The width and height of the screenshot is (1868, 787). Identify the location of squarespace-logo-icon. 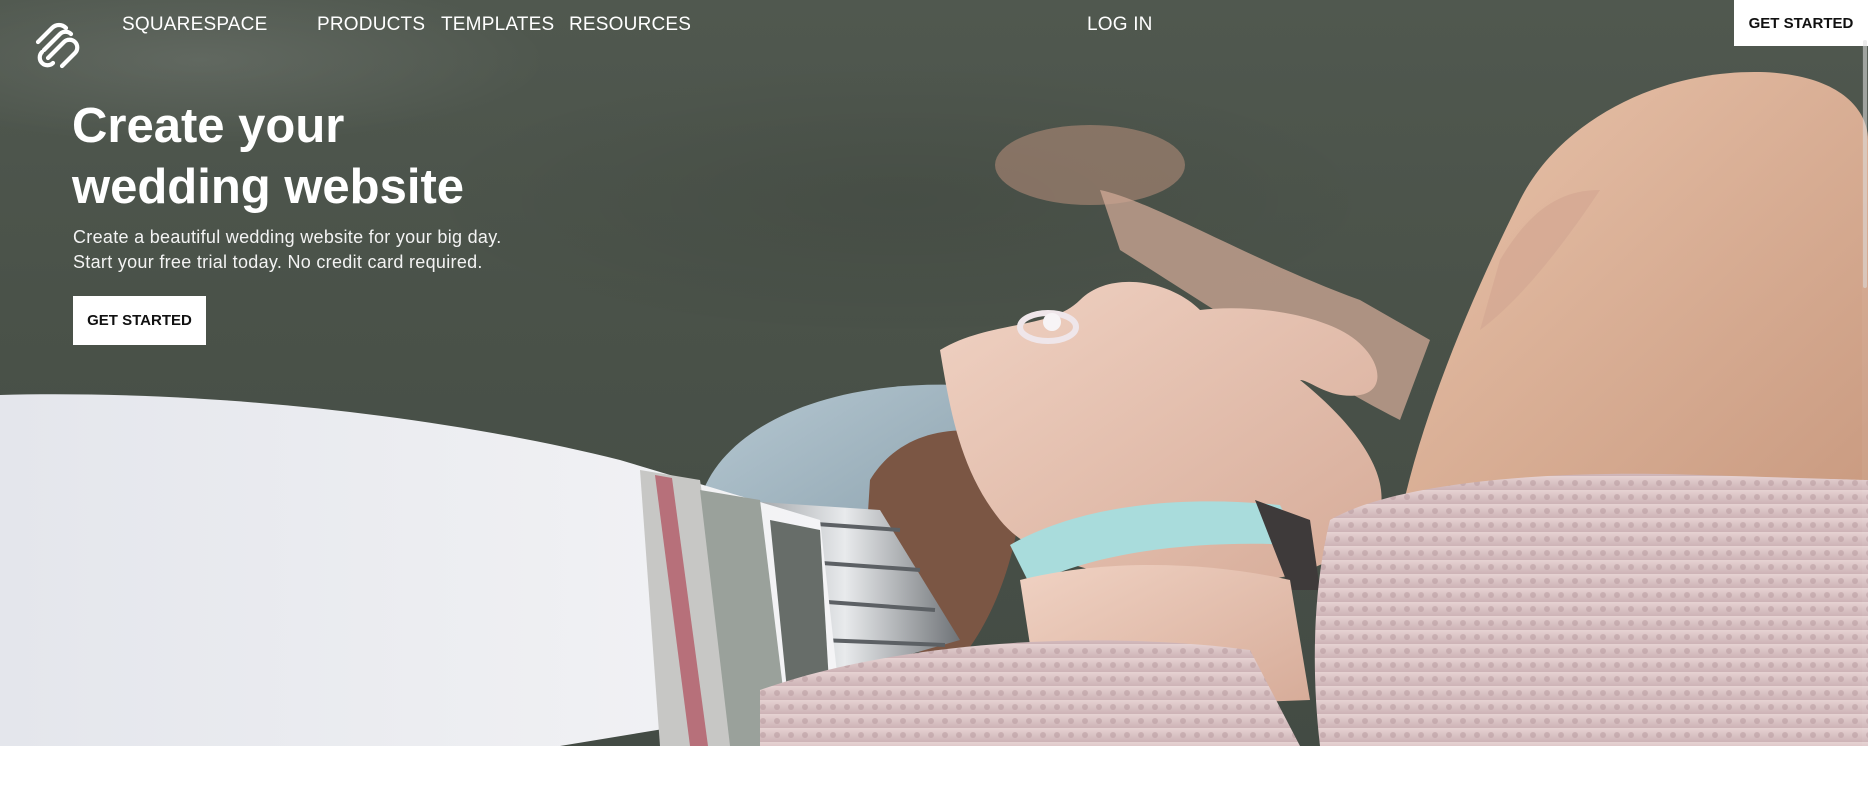
(59, 46).